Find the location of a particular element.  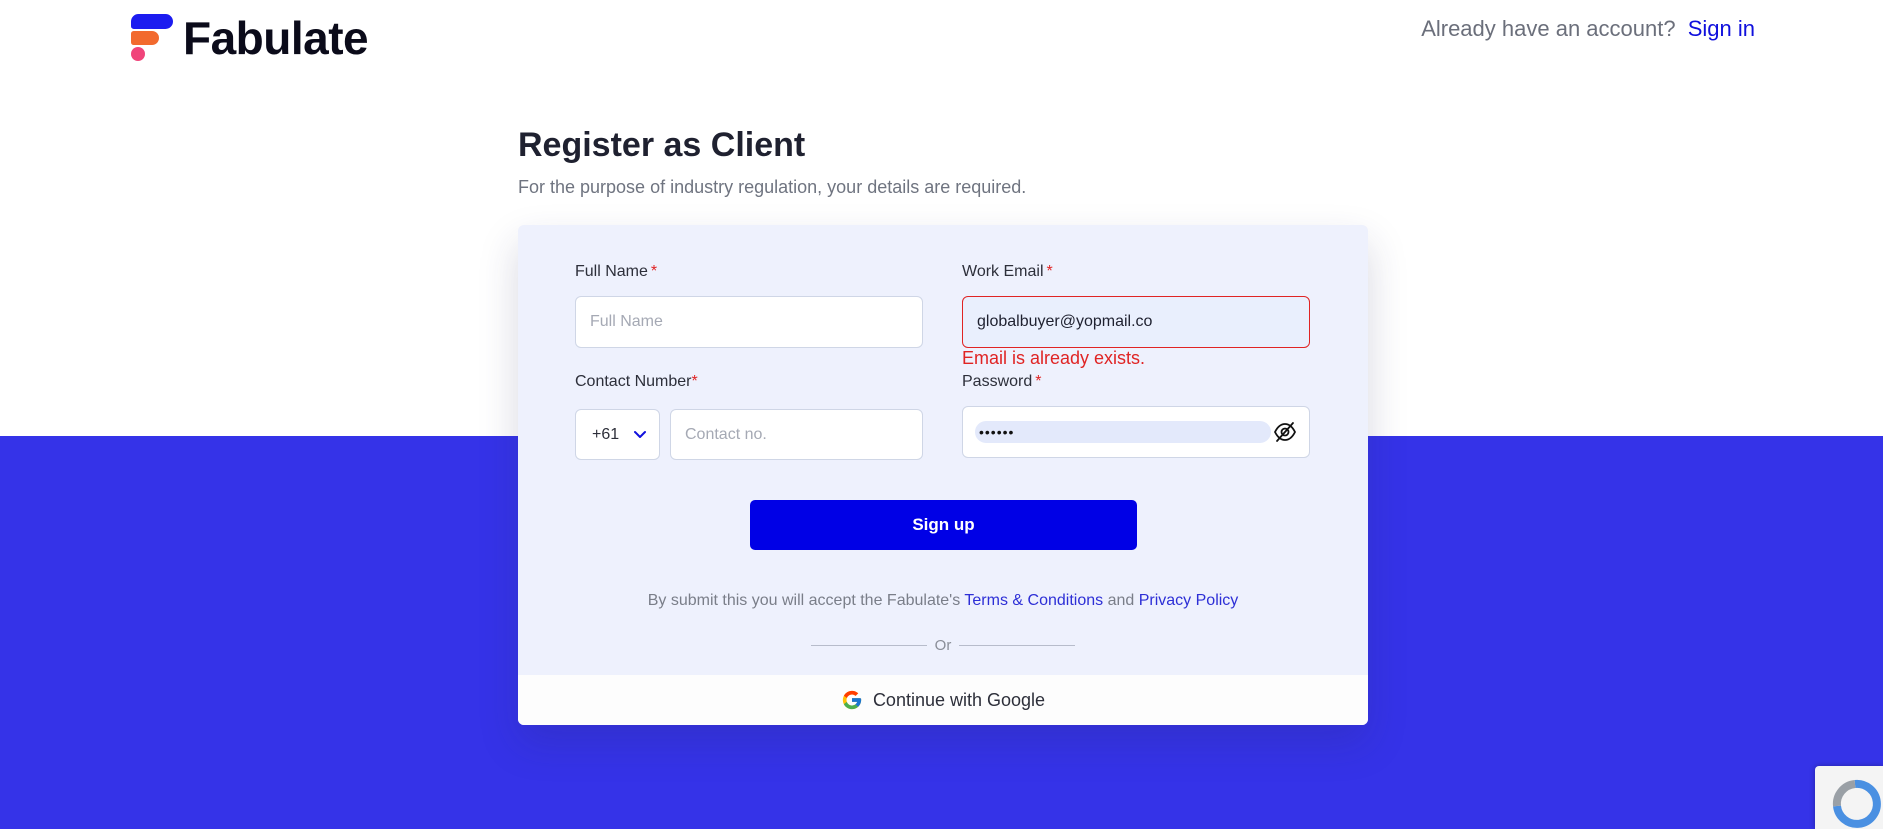

work-email-label: Work Email * is located at coordinates (1007, 271).